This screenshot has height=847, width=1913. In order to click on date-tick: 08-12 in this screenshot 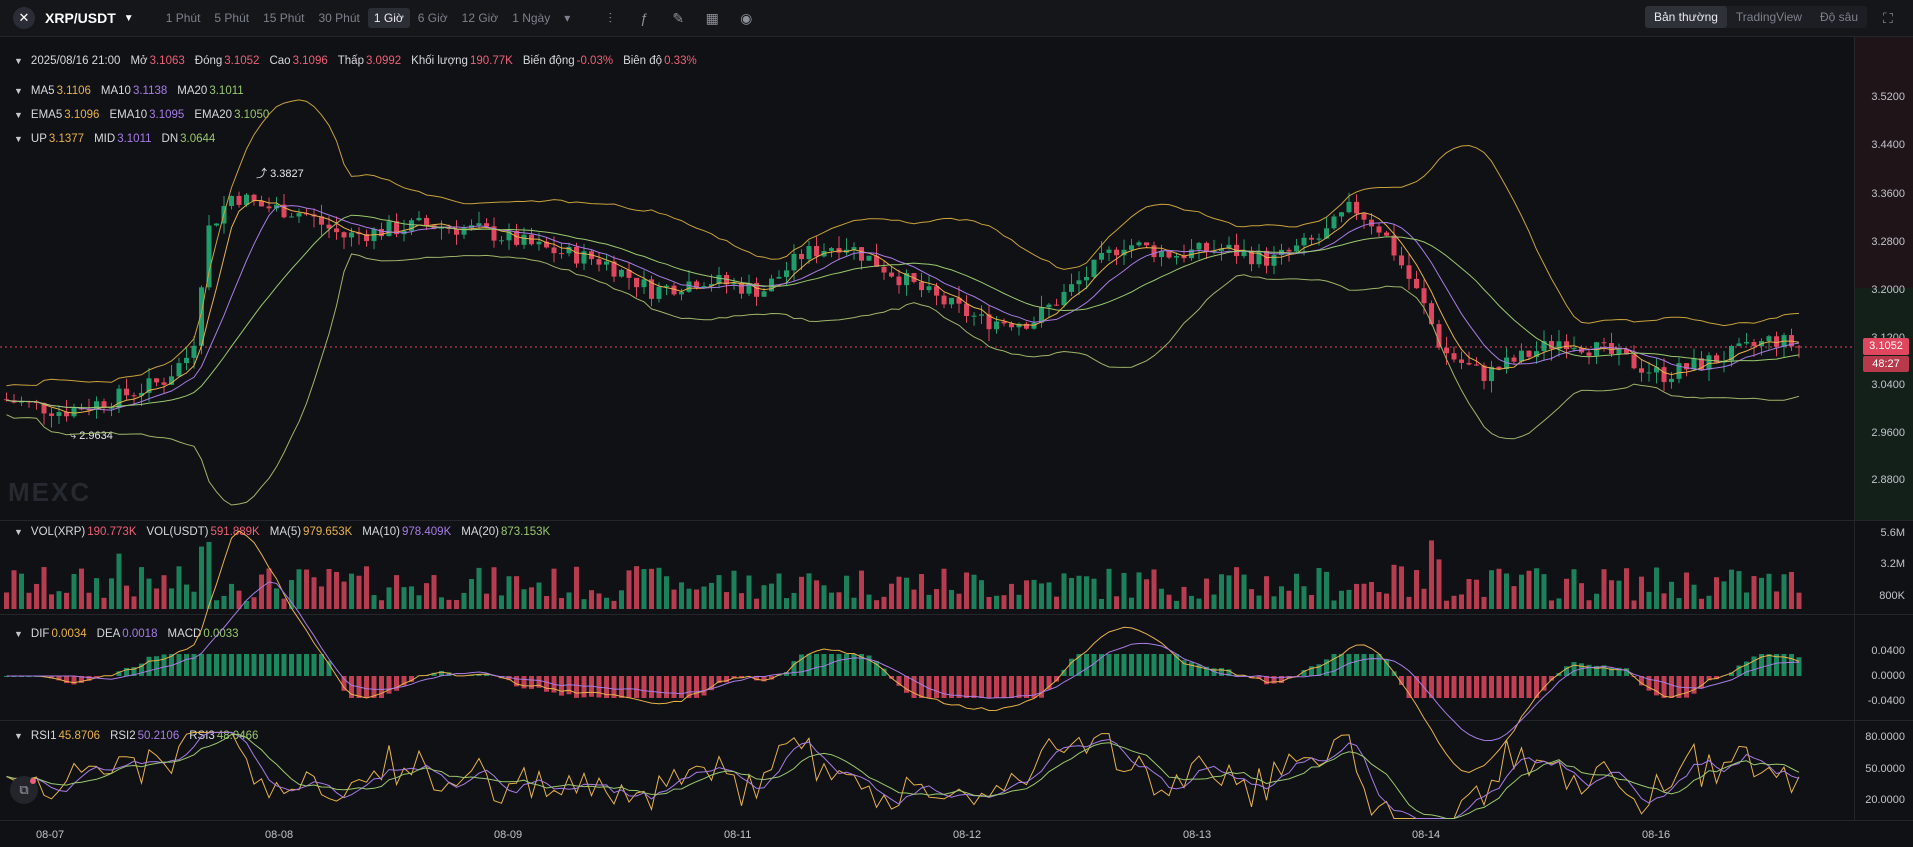, I will do `click(967, 835)`.